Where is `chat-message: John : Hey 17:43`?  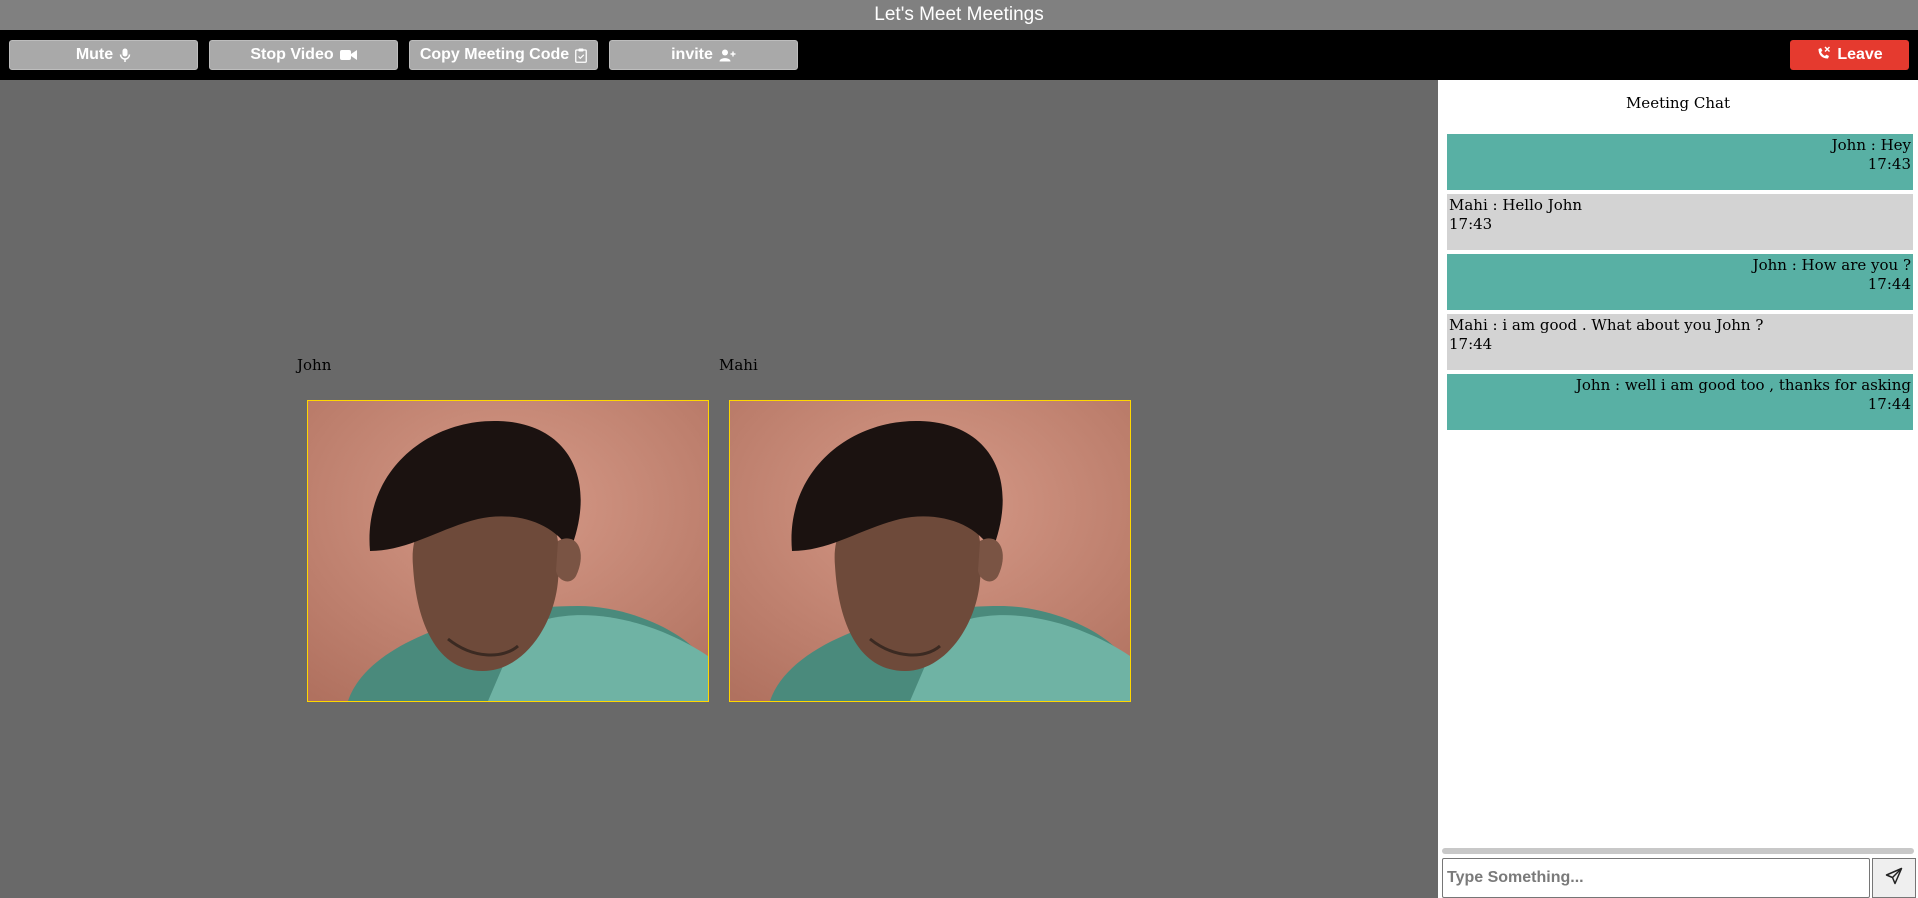 chat-message: John : Hey 17:43 is located at coordinates (1680, 162).